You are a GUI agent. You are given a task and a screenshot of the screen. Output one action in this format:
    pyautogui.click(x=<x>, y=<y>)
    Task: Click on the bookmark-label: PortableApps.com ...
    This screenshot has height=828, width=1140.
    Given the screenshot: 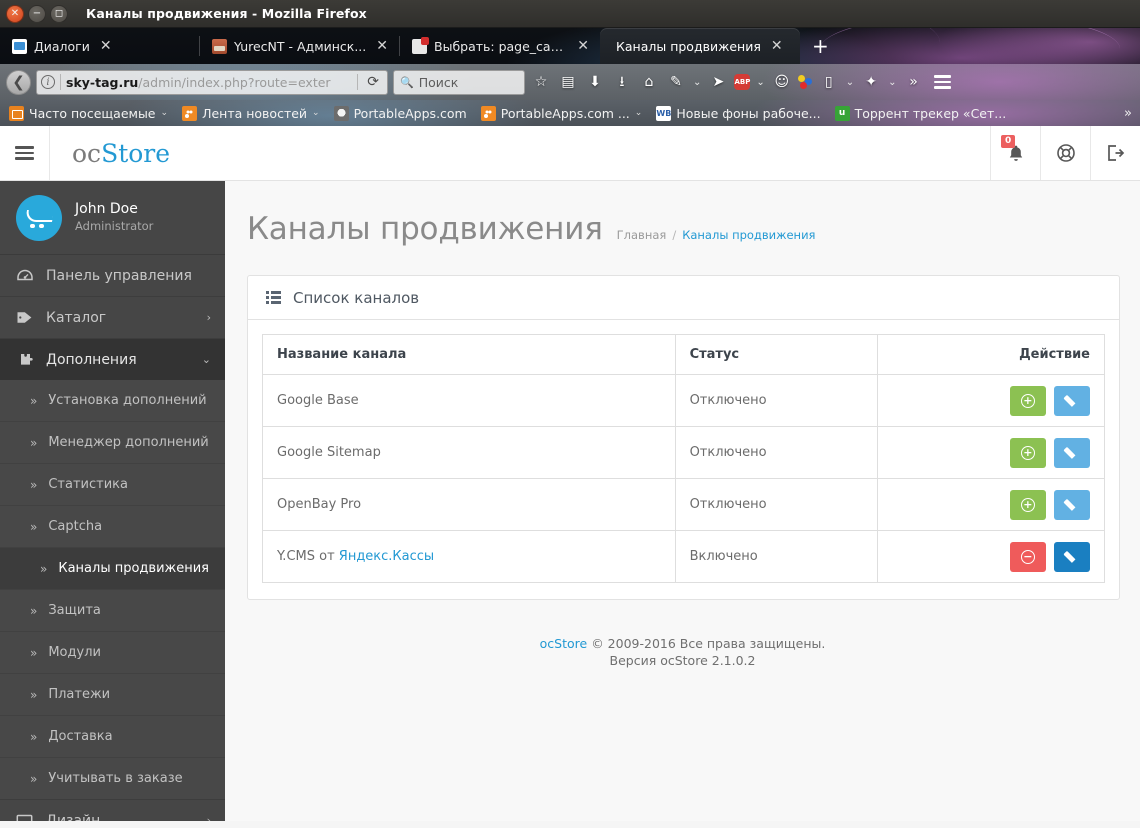 What is the action you would take?
    pyautogui.click(x=565, y=113)
    